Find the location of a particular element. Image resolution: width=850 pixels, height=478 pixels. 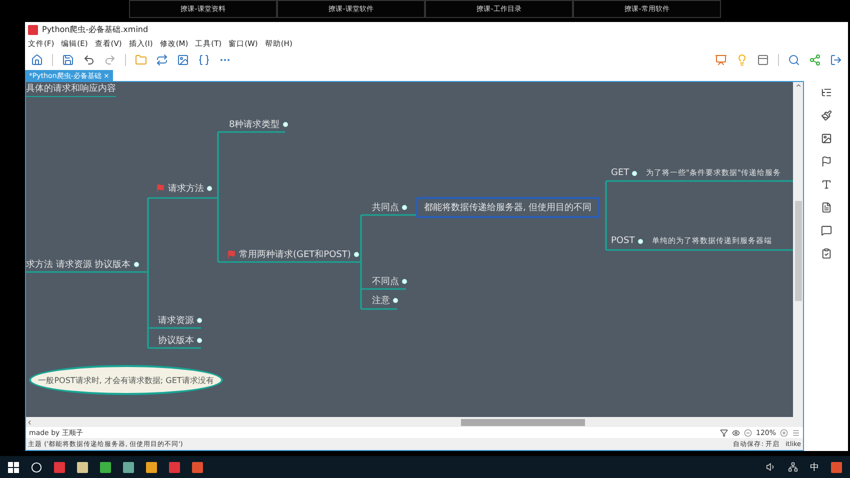

ime-indicator: 中 is located at coordinates (814, 467).